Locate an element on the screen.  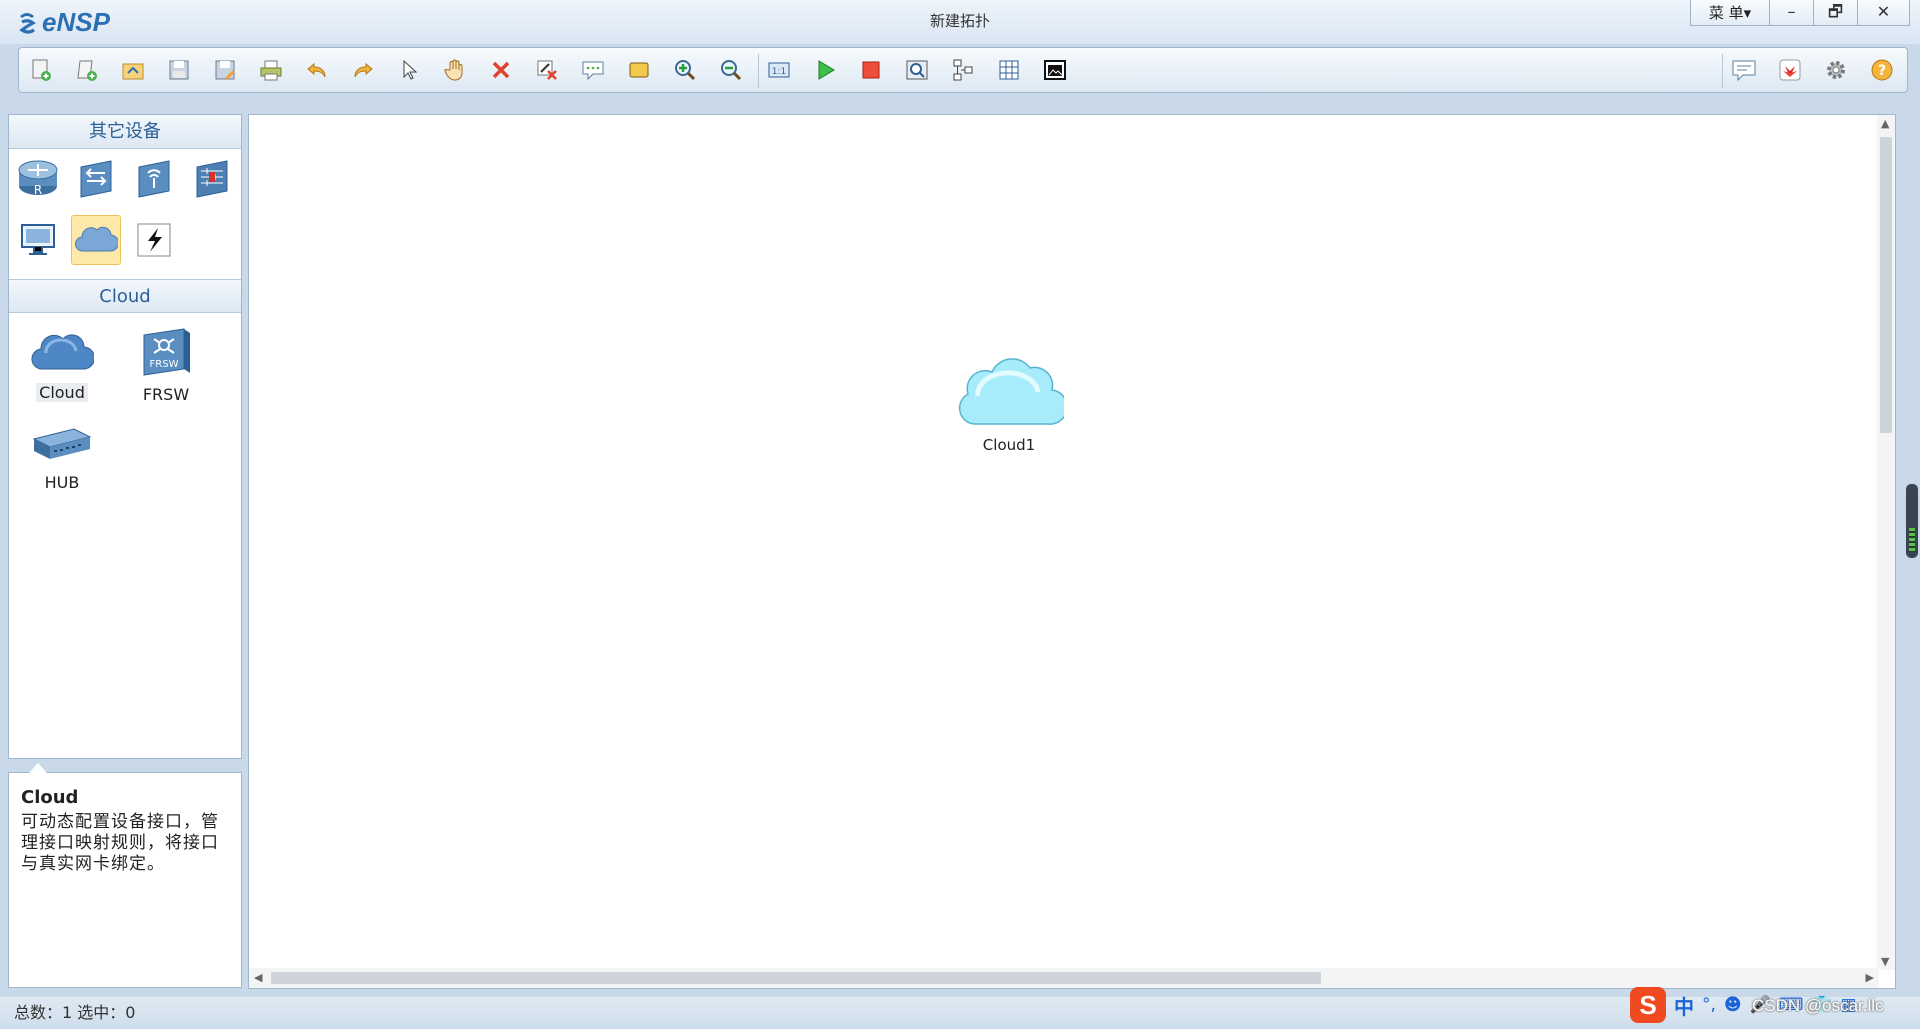
grid-icon is located at coordinates (1009, 70).